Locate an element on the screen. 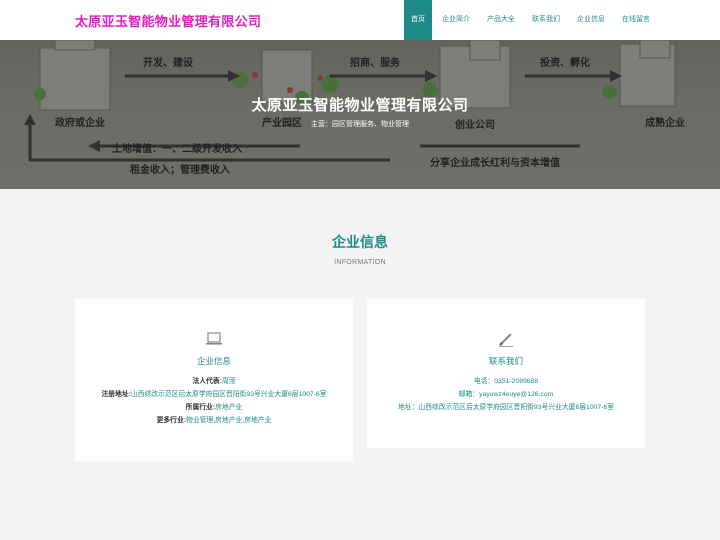 The height and width of the screenshot is (540, 720). contact-row-phone: 电话：0351-2089688 is located at coordinates (506, 381).